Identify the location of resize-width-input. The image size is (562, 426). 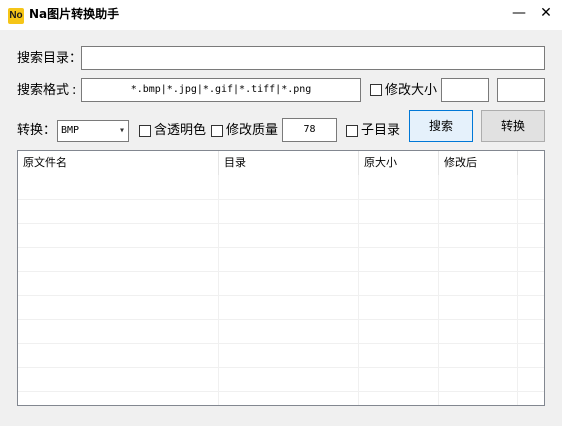
(465, 90).